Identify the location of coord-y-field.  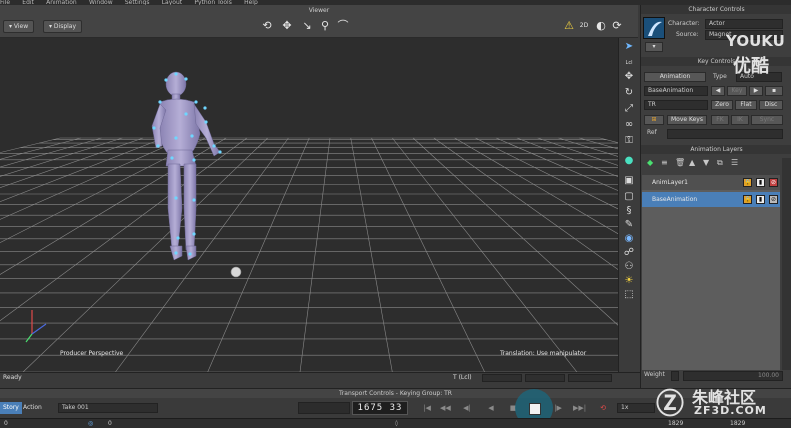
(545, 378).